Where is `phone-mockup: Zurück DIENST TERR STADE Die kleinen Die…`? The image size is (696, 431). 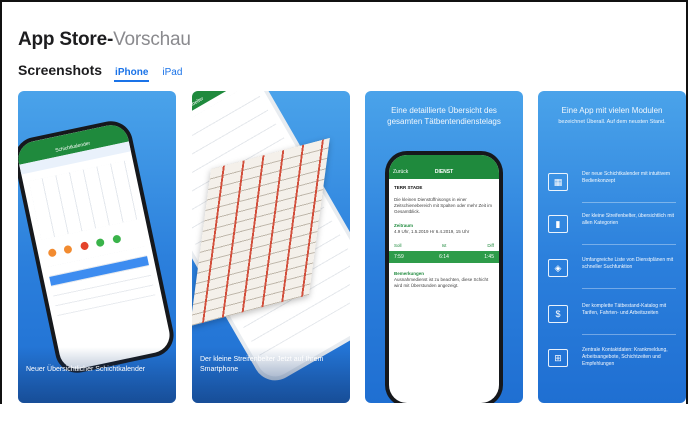 phone-mockup: Zurück DIENST TERR STADE Die kleinen Die… is located at coordinates (444, 277).